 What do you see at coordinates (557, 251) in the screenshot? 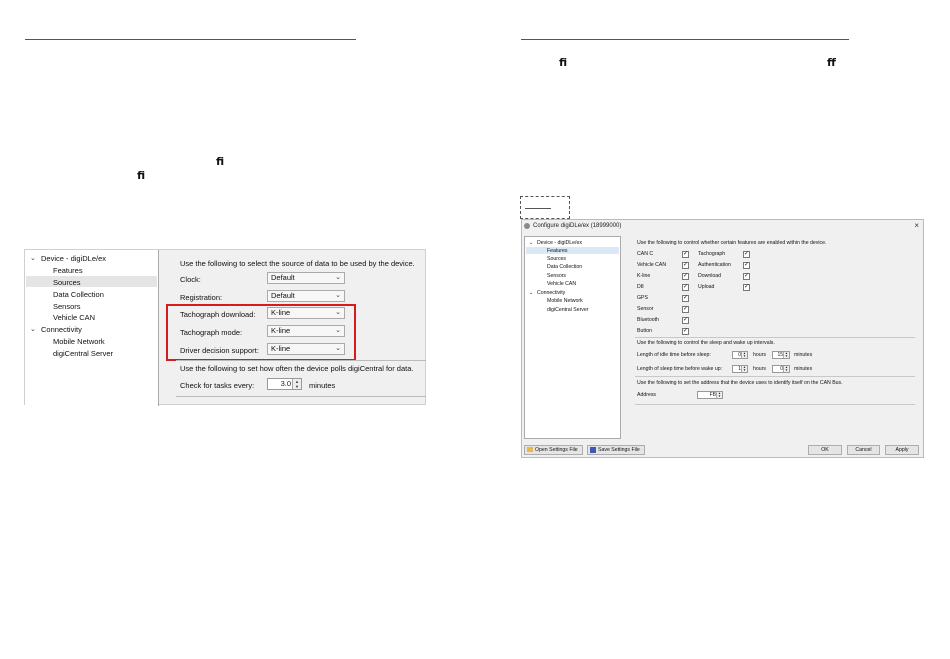
I see `tree-item-label: Features` at bounding box center [557, 251].